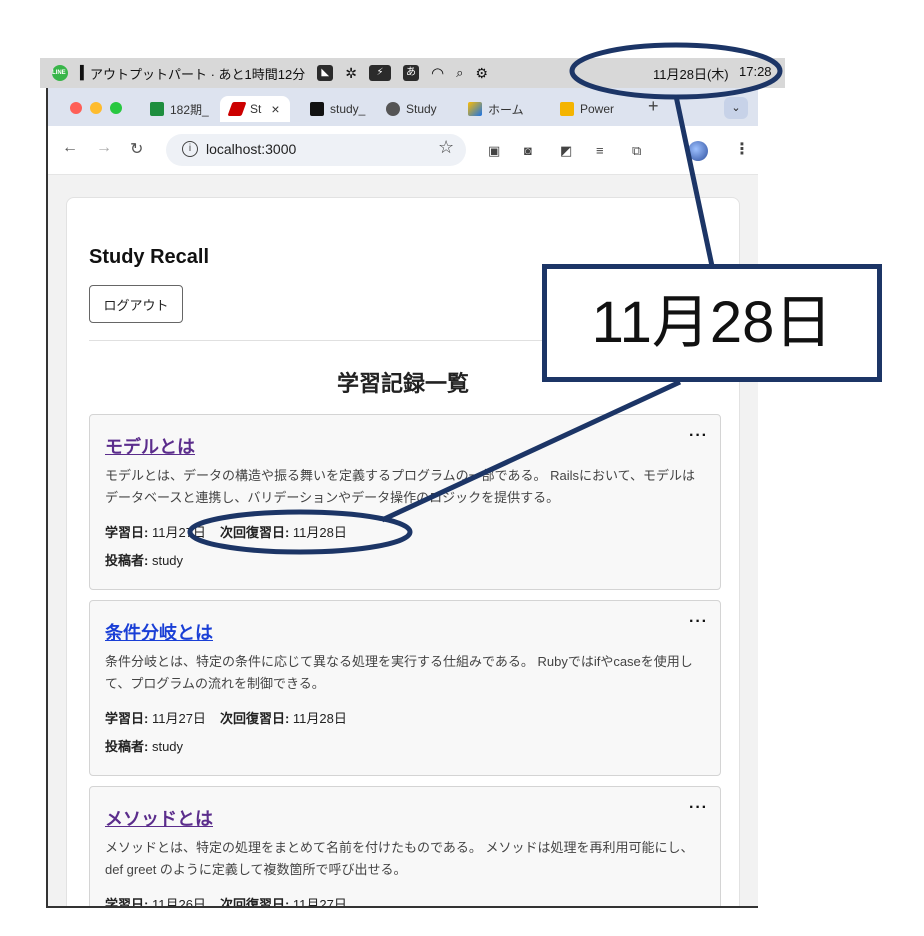  I want to click on connector-line-top, so click(694, 181).